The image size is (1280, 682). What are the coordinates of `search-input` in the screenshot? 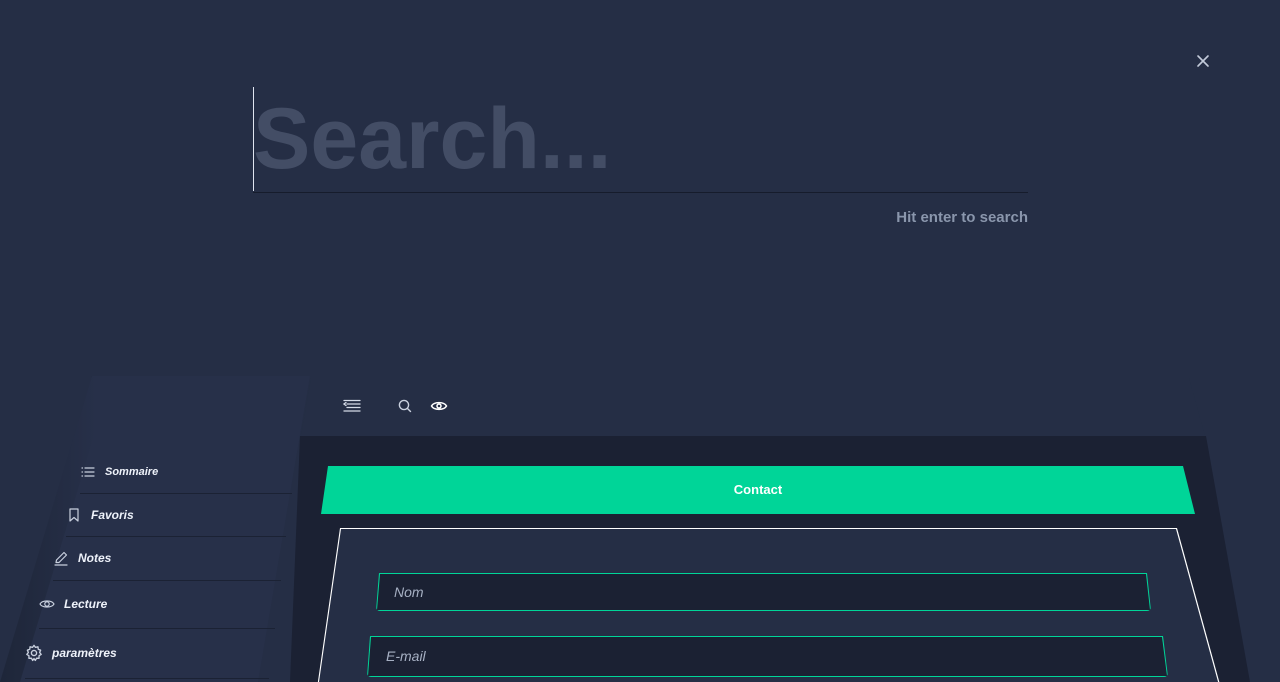 It's located at (640, 139).